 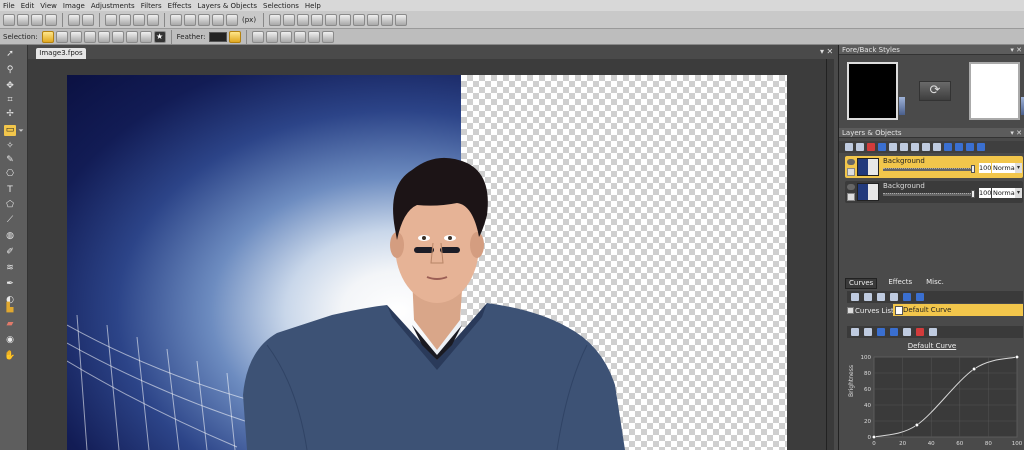 What do you see at coordinates (893, 147) in the screenshot?
I see `merge-icon` at bounding box center [893, 147].